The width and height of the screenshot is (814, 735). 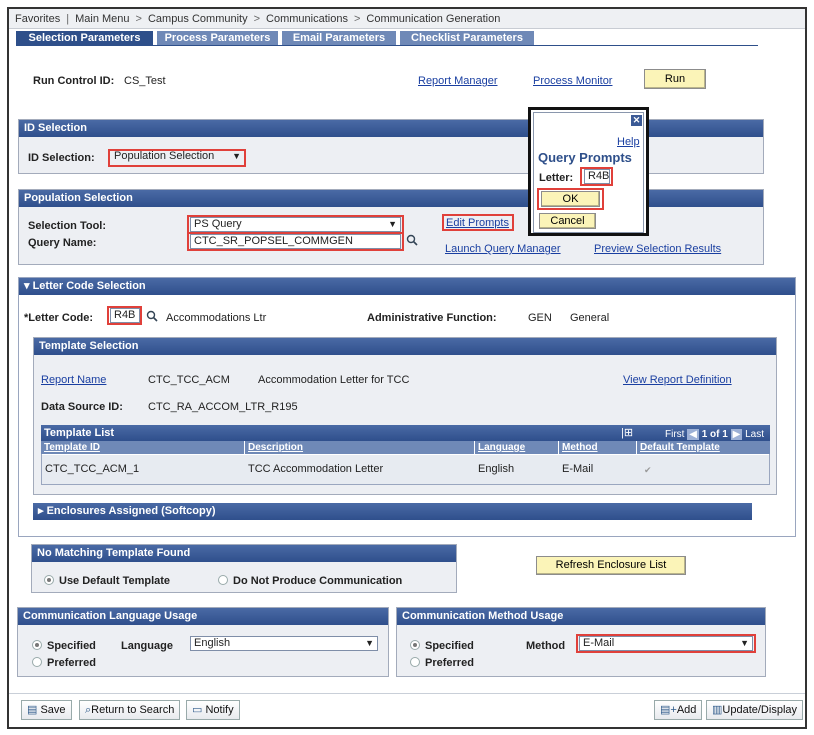 What do you see at coordinates (318, 581) in the screenshot?
I see `do-not-produce-label: Do Not Produce Communication` at bounding box center [318, 581].